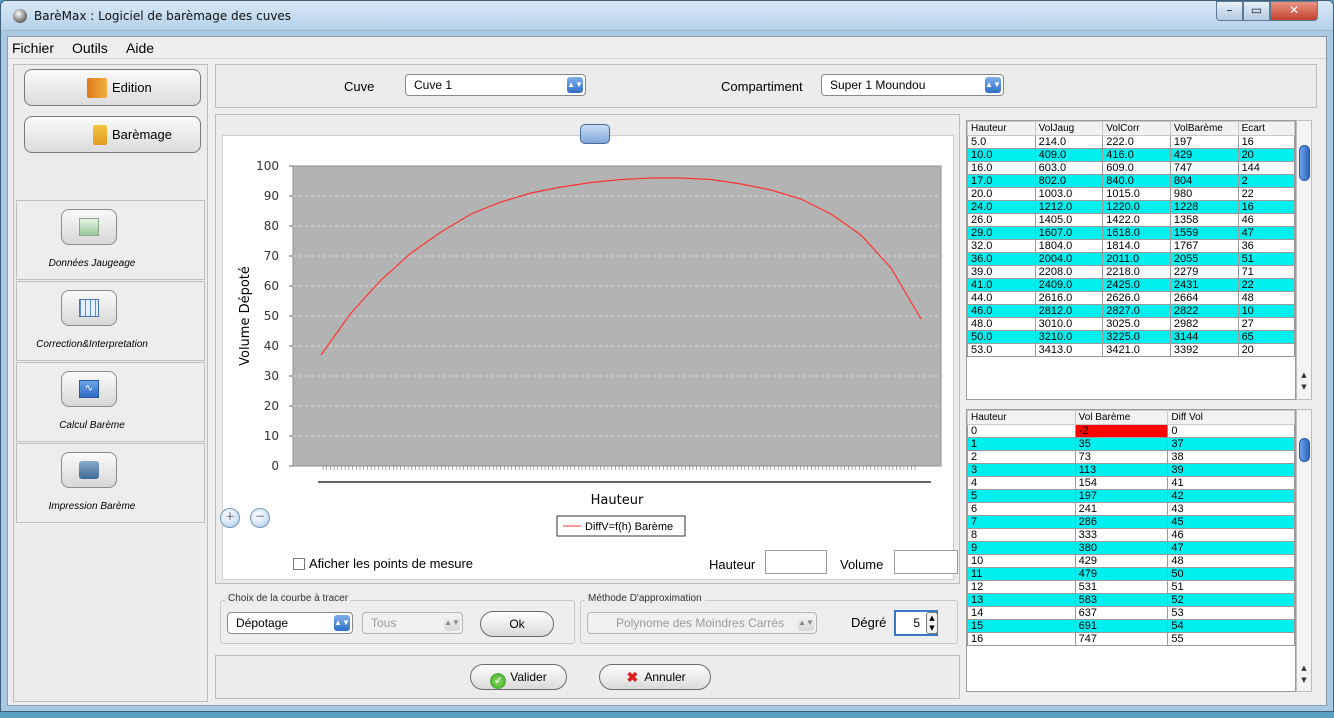 The height and width of the screenshot is (718, 1334). I want to click on table-row: 11 479 50, so click(1131, 574).